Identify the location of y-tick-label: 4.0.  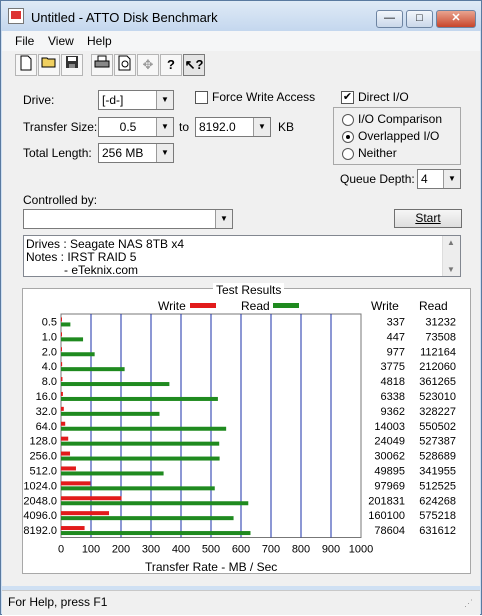
(49, 367).